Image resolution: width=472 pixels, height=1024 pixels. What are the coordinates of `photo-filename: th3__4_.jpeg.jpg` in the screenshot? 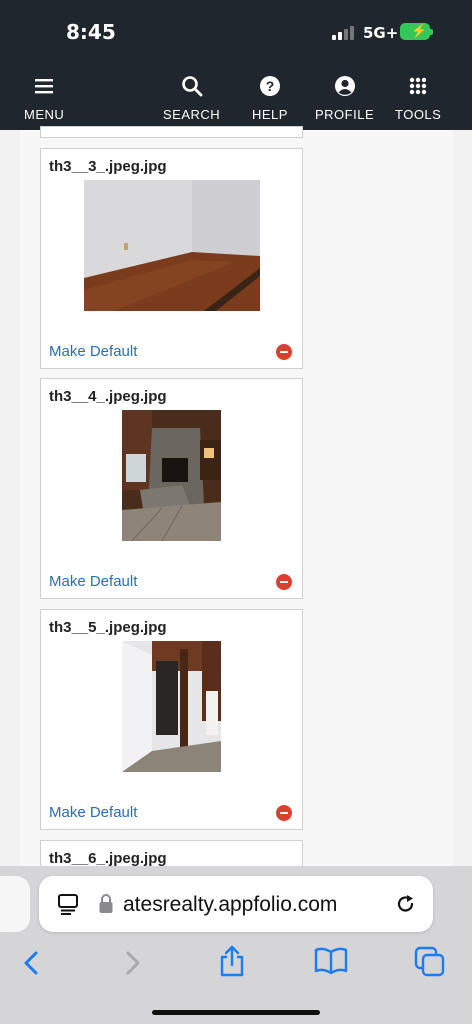 It's located at (108, 396).